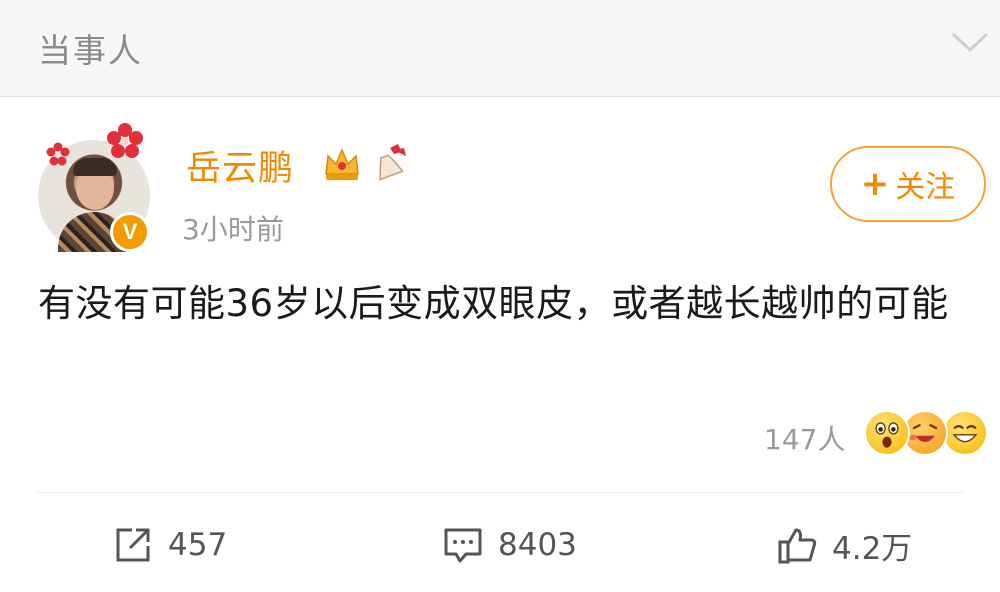 The width and height of the screenshot is (1000, 592). I want to click on post-time: 3小时前, so click(233, 229).